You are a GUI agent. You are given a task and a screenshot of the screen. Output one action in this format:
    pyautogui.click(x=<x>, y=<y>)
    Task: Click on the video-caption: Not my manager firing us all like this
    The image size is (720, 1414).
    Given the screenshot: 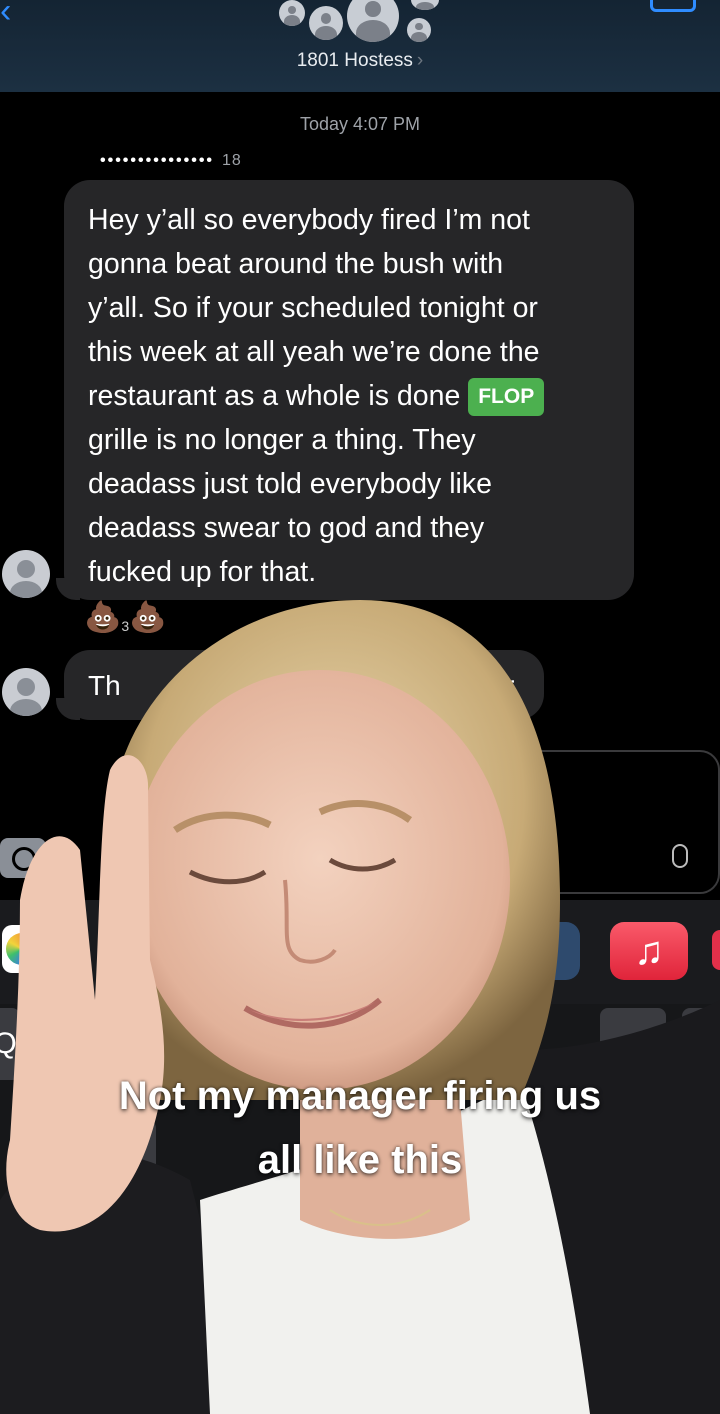 What is the action you would take?
    pyautogui.click(x=360, y=1128)
    